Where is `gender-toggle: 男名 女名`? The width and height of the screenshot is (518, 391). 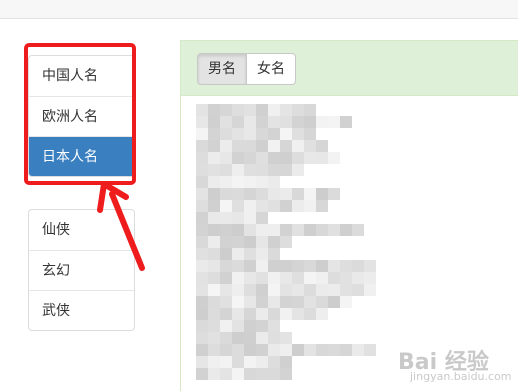
gender-toggle: 男名 女名 is located at coordinates (246, 69).